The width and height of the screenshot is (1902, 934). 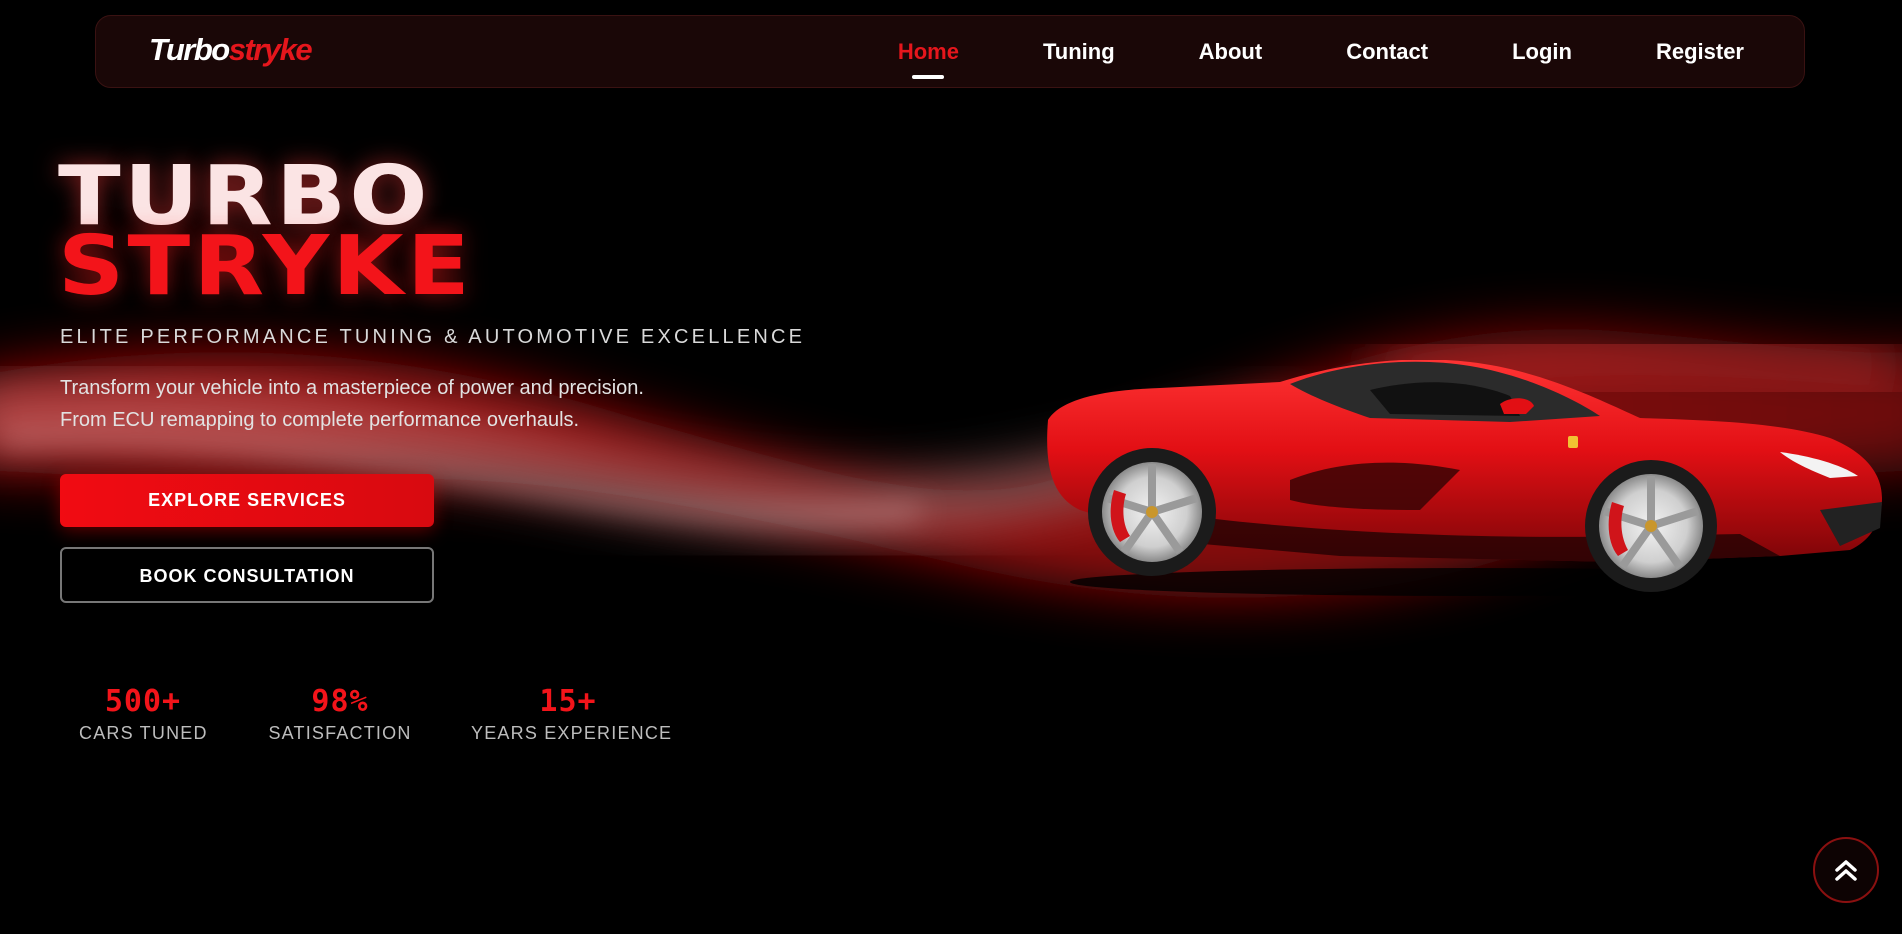 What do you see at coordinates (1651, 526) in the screenshot?
I see `front-wheel` at bounding box center [1651, 526].